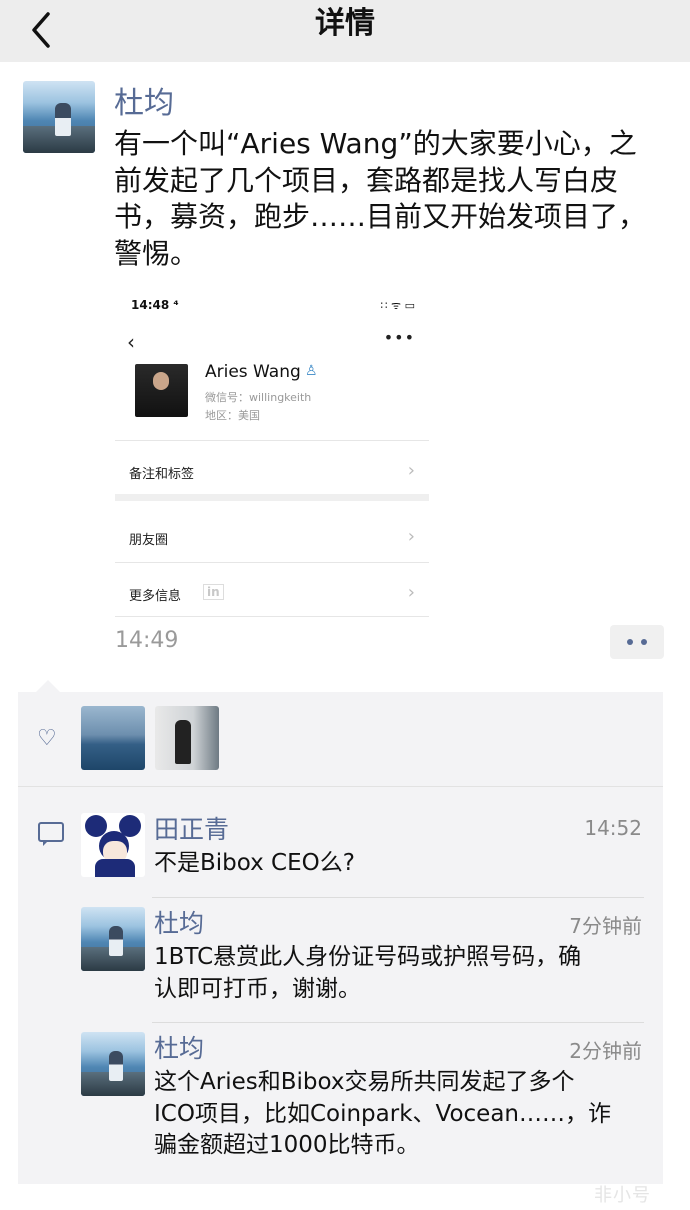 The width and height of the screenshot is (690, 1210). I want to click on post-author: 杜均, so click(144, 100).